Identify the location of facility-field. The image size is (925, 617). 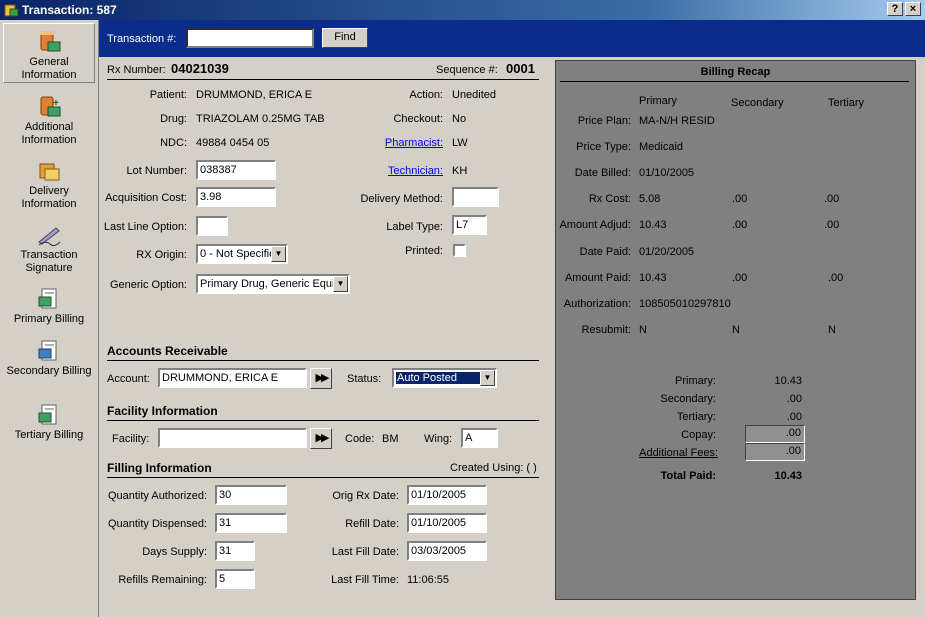
(232, 438).